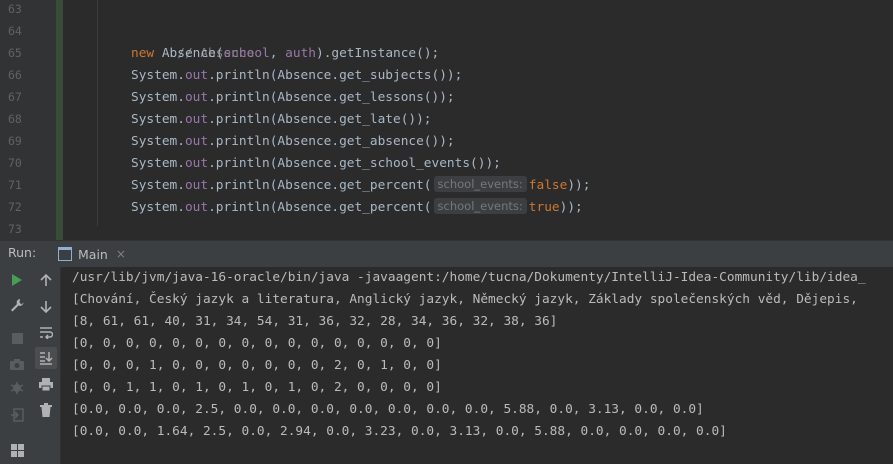  I want to click on settings-button, so click(17, 305).